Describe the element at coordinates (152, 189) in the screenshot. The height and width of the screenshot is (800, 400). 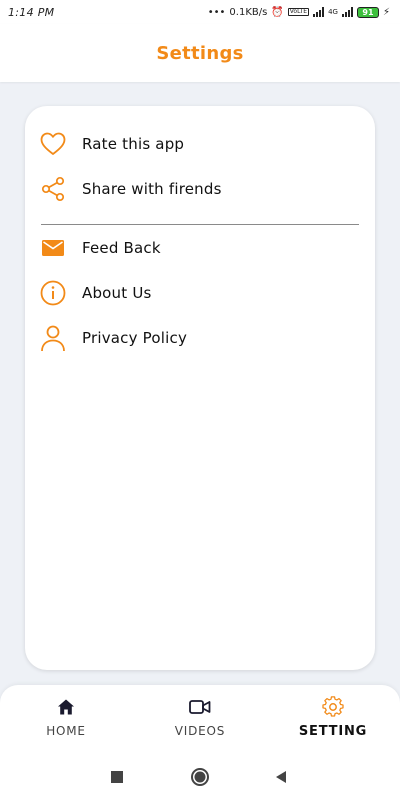
I see `menu-item-label: Share with firends` at that location.